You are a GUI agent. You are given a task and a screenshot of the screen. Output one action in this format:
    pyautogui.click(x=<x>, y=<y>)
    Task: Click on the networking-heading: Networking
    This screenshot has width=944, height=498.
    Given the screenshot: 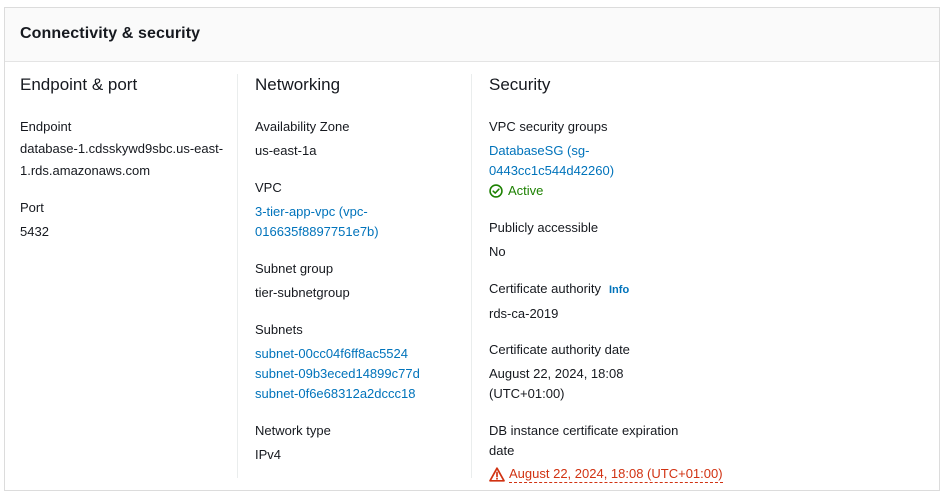 What is the action you would take?
    pyautogui.click(x=298, y=84)
    